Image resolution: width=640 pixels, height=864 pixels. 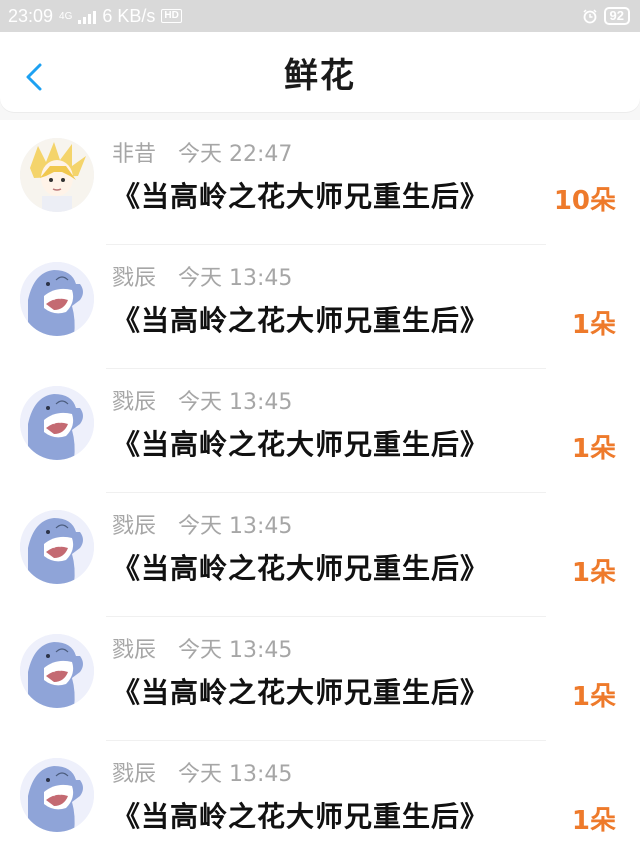 What do you see at coordinates (590, 16) in the screenshot?
I see `alarm-icon` at bounding box center [590, 16].